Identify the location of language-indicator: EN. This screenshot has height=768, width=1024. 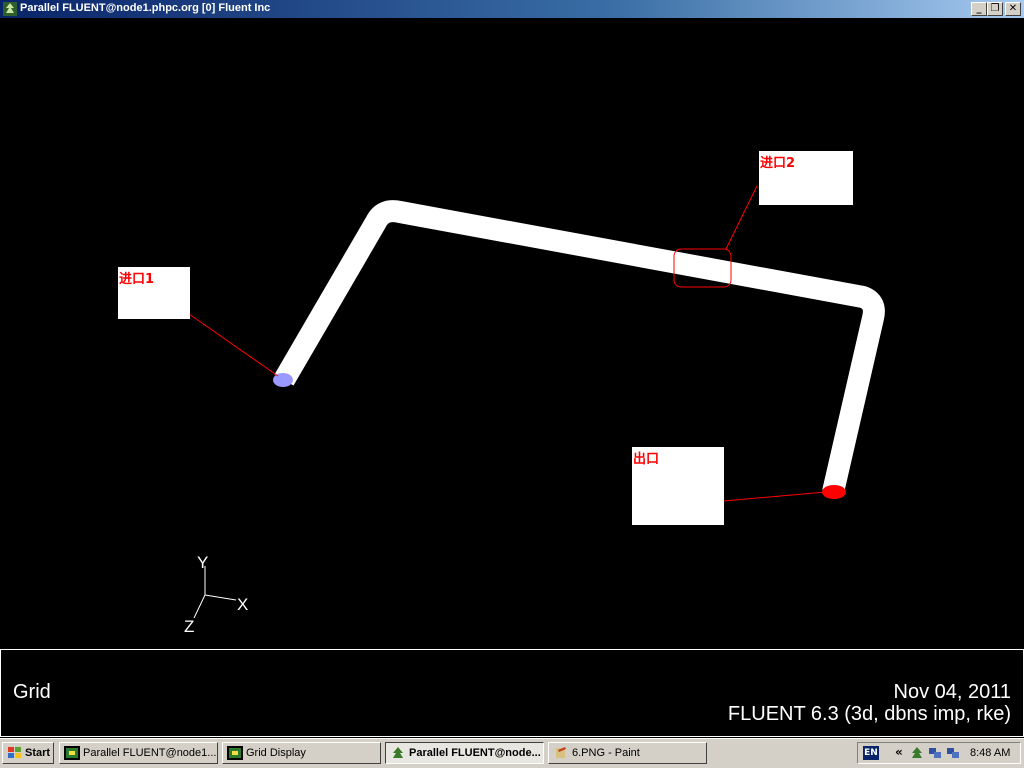
(871, 753).